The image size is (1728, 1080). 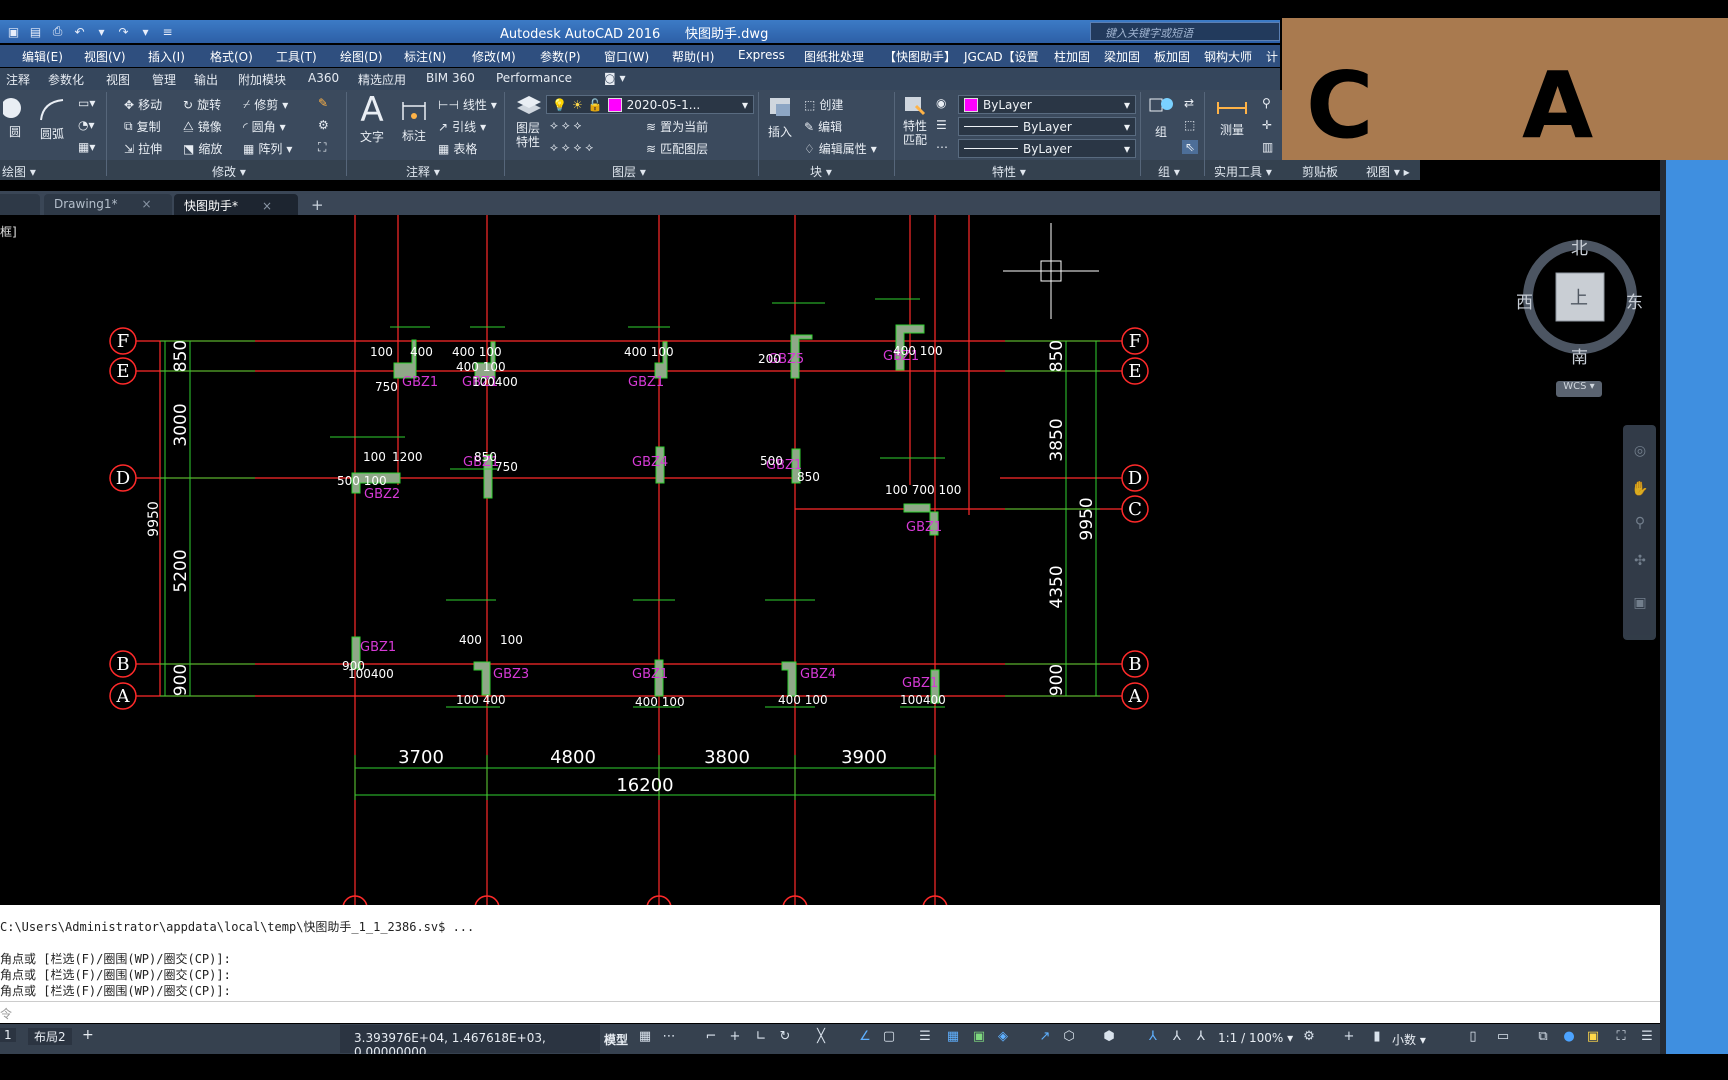 What do you see at coordinates (88, 1035) in the screenshot?
I see `add-layout-button: +` at bounding box center [88, 1035].